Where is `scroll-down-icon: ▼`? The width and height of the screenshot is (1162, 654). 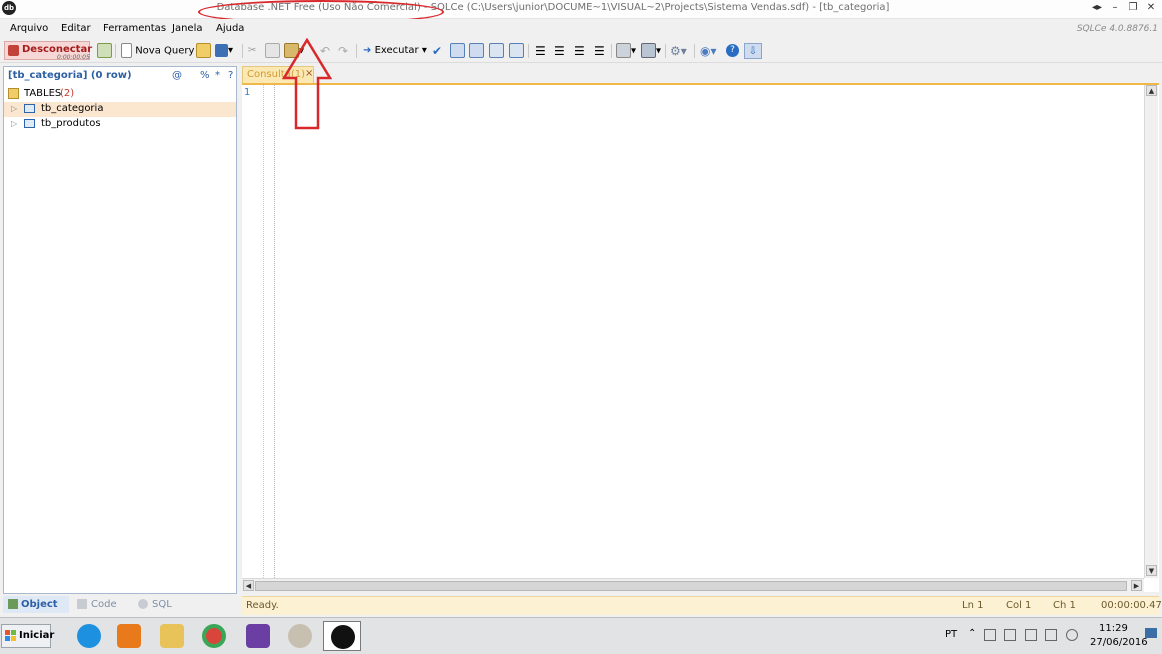 scroll-down-icon: ▼ is located at coordinates (1151, 570).